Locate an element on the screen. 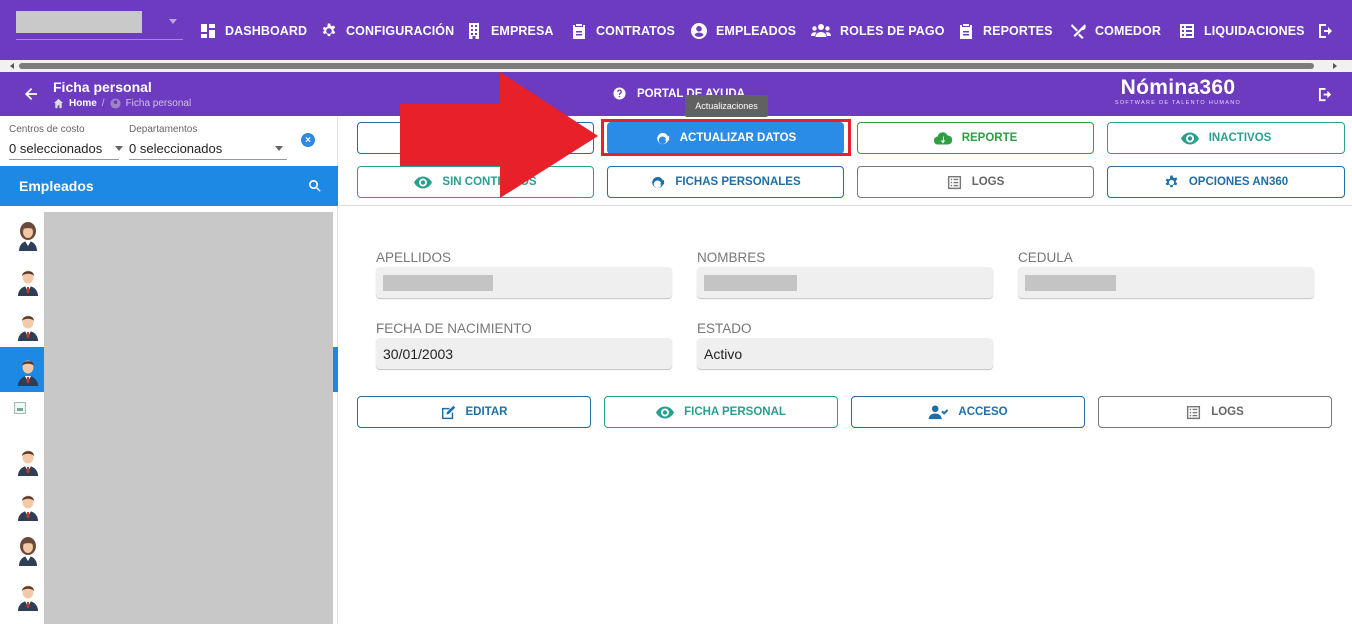  department-select: 0 seleccionados is located at coordinates (208, 149).